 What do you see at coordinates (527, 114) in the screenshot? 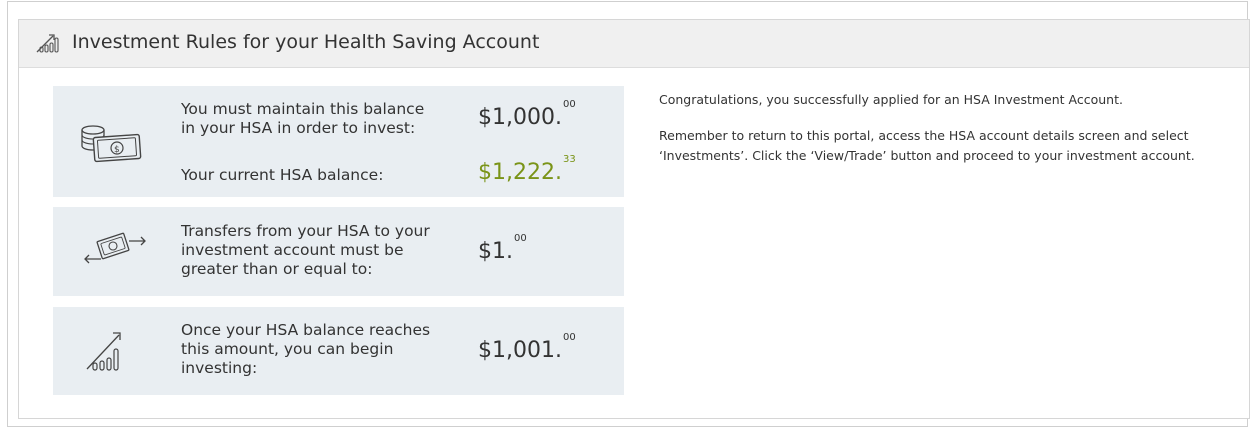
I see `minimum-balance-amount: $1,000.00` at bounding box center [527, 114].